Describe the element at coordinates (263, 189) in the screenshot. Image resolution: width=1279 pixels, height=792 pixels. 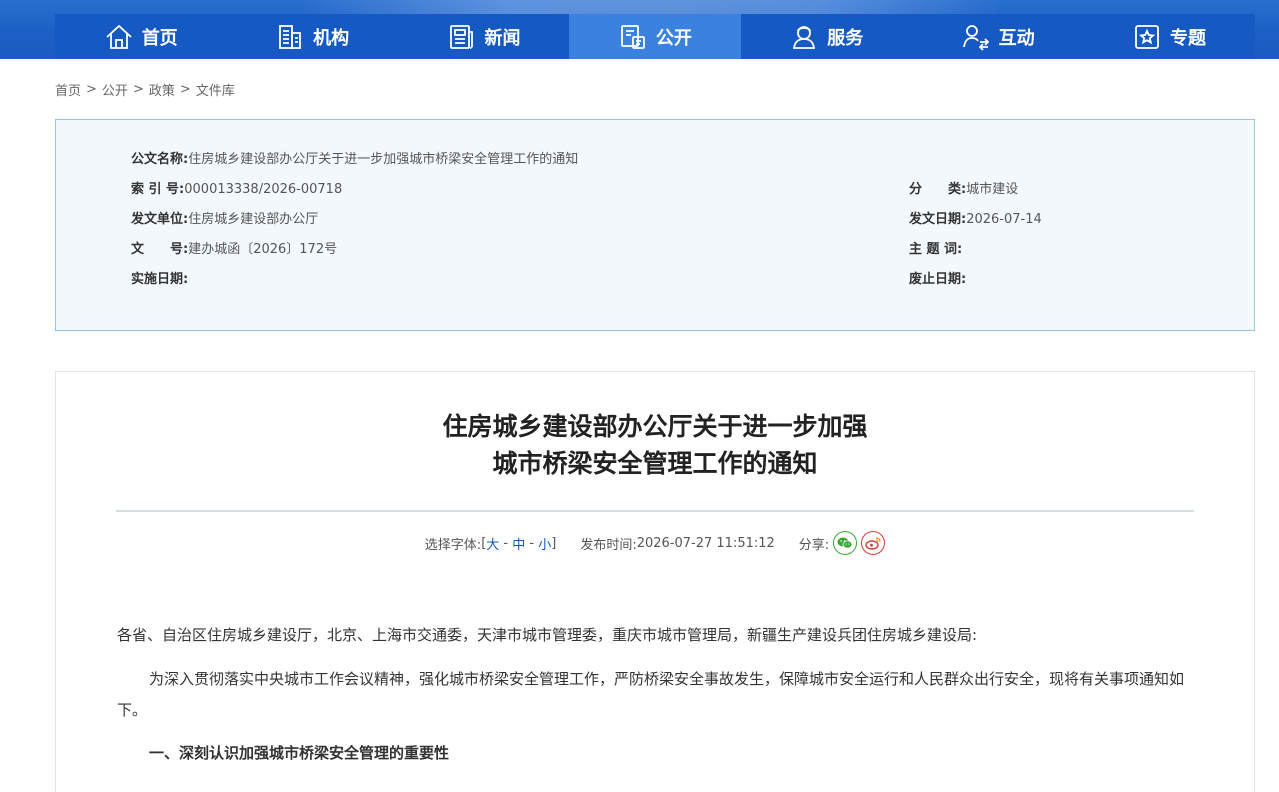
I see `info-index-value: 000013338/2026-00718` at that location.